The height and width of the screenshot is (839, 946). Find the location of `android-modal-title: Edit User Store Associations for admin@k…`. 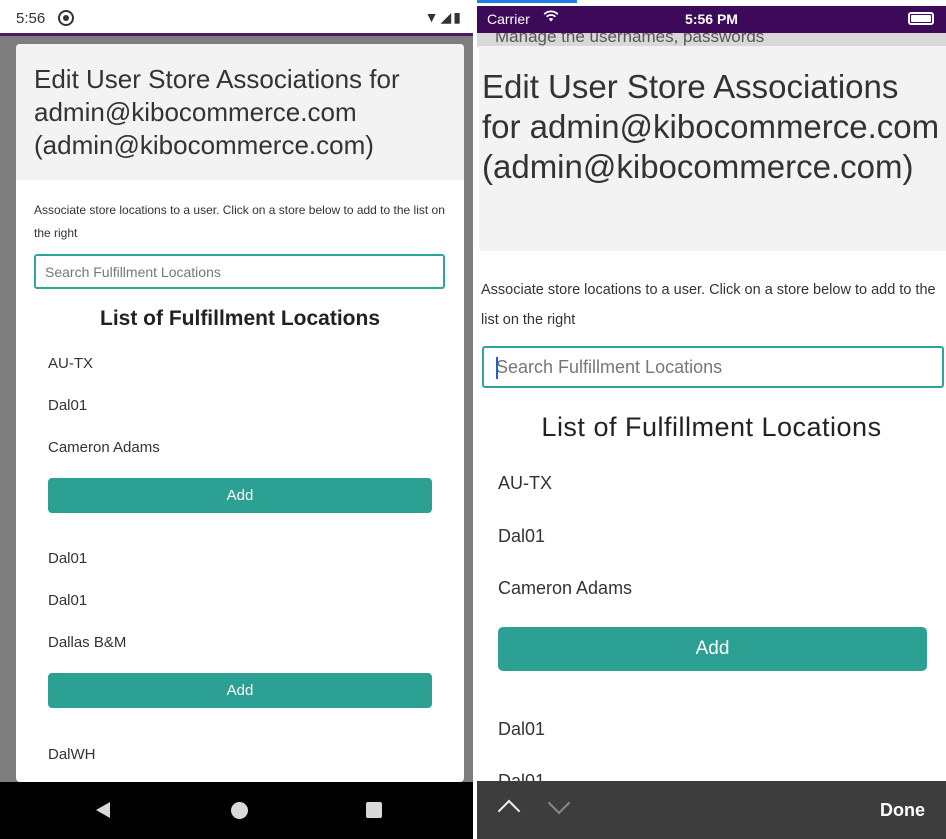

android-modal-title: Edit User Store Associations for admin@k… is located at coordinates (217, 112).